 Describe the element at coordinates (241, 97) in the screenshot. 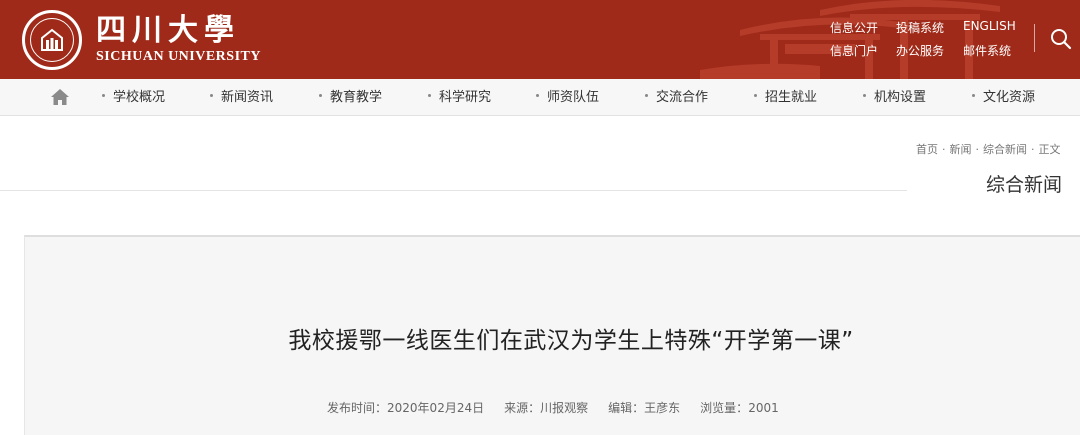

I see `nav-item-news: 新闻资讯` at that location.